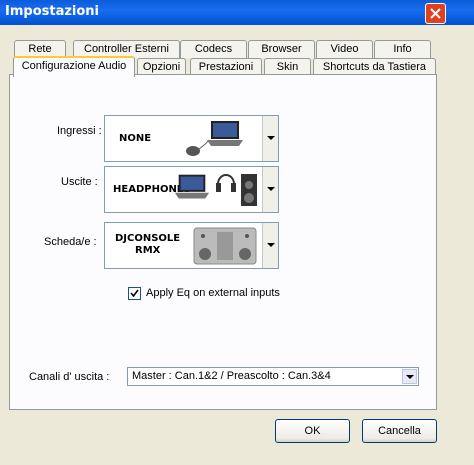 This screenshot has height=465, width=474. Describe the element at coordinates (462, 245) in the screenshot. I see `dialog-right-edge` at that location.